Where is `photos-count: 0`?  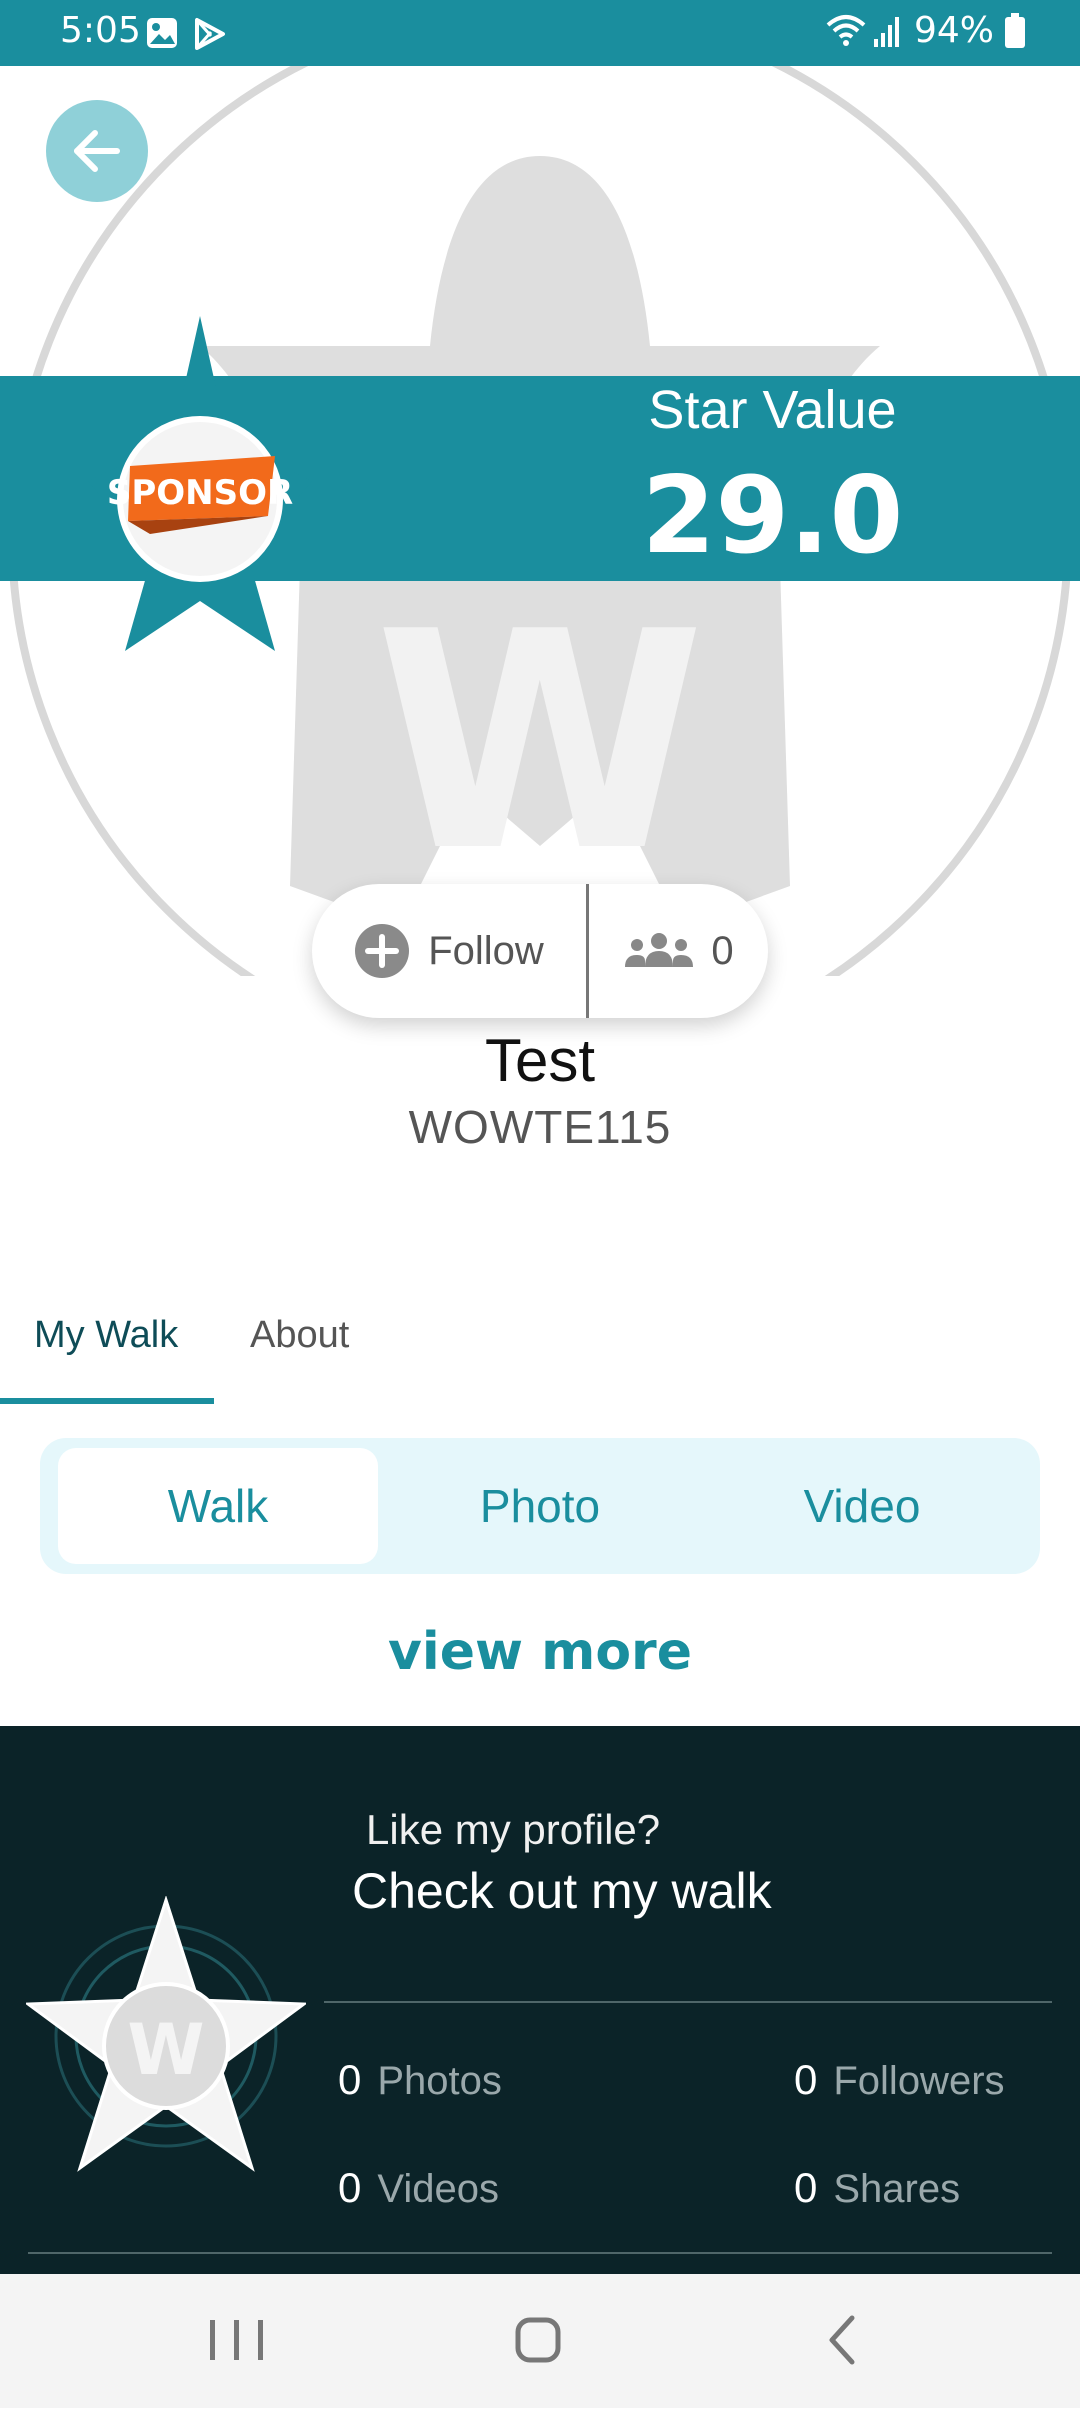 photos-count: 0 is located at coordinates (350, 2079).